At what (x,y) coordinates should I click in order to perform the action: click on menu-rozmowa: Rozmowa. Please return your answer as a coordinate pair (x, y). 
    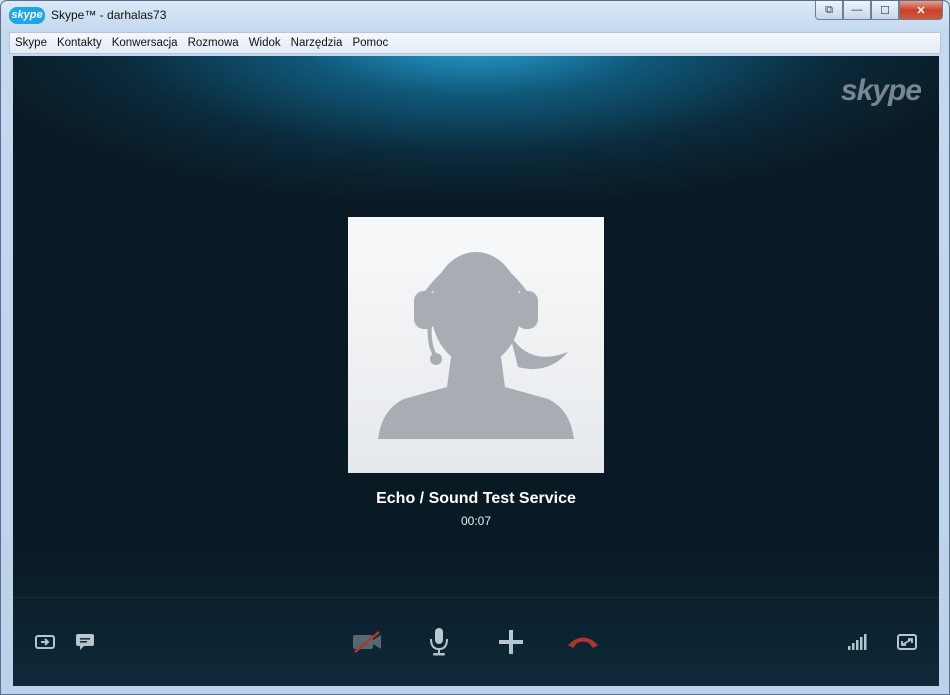
    Looking at the image, I should click on (213, 43).